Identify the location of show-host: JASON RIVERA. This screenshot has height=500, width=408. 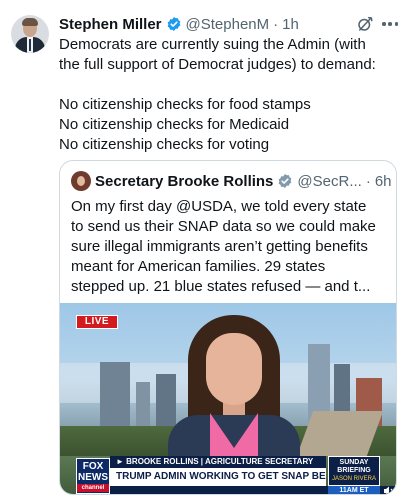
(353, 479).